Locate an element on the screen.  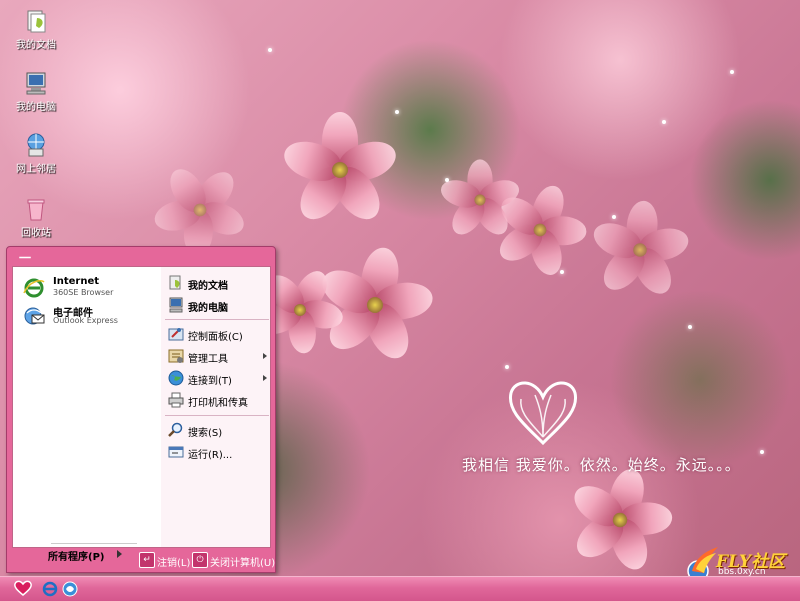
desktop-icon-recycle-bin: 回收站 is located at coordinates (36, 217).